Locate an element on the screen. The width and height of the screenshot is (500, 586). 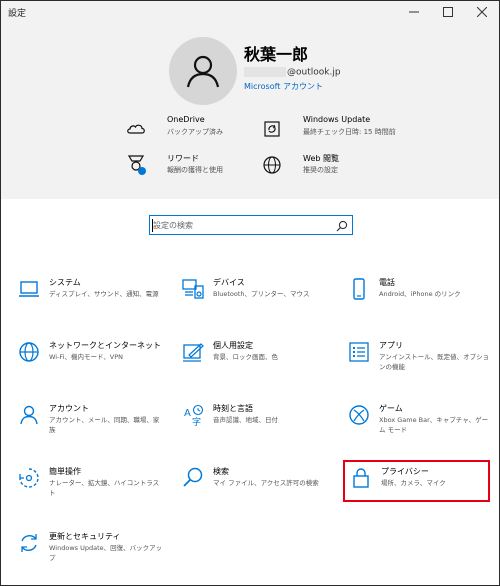
svg-text: 字 is located at coordinates (196, 421).